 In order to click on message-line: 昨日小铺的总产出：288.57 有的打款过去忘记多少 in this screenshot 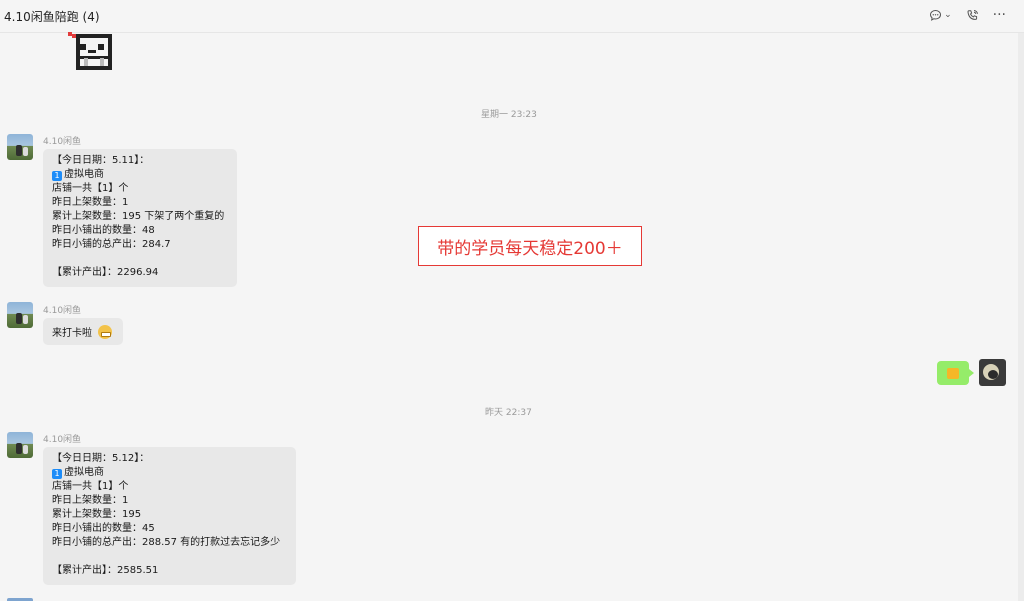, I will do `click(166, 542)`.